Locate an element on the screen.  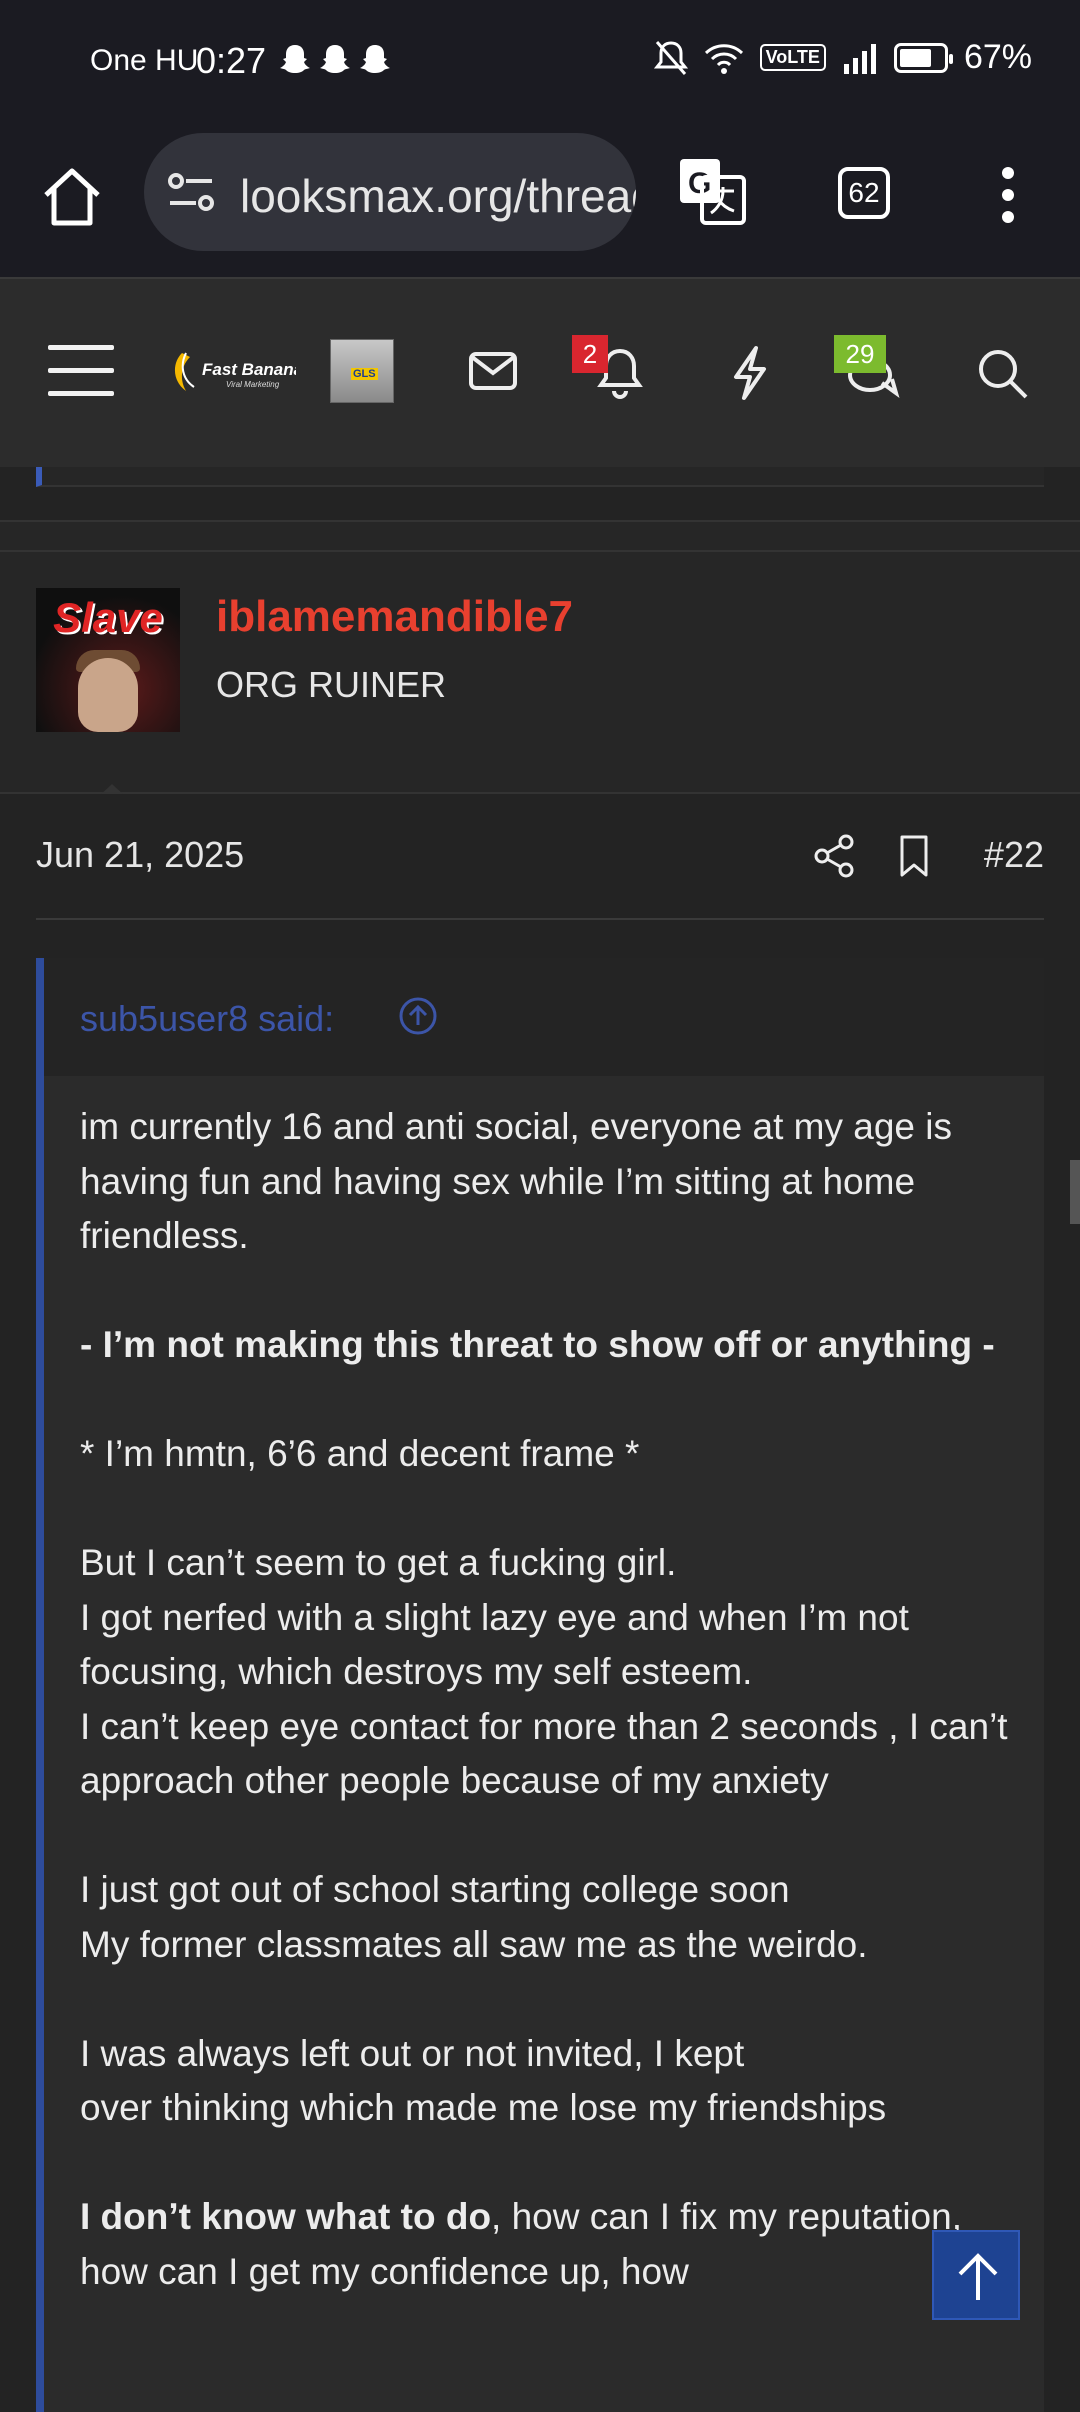
fast-banana-logo: Fast Banana Viral Marketing is located at coordinates (232, 371).